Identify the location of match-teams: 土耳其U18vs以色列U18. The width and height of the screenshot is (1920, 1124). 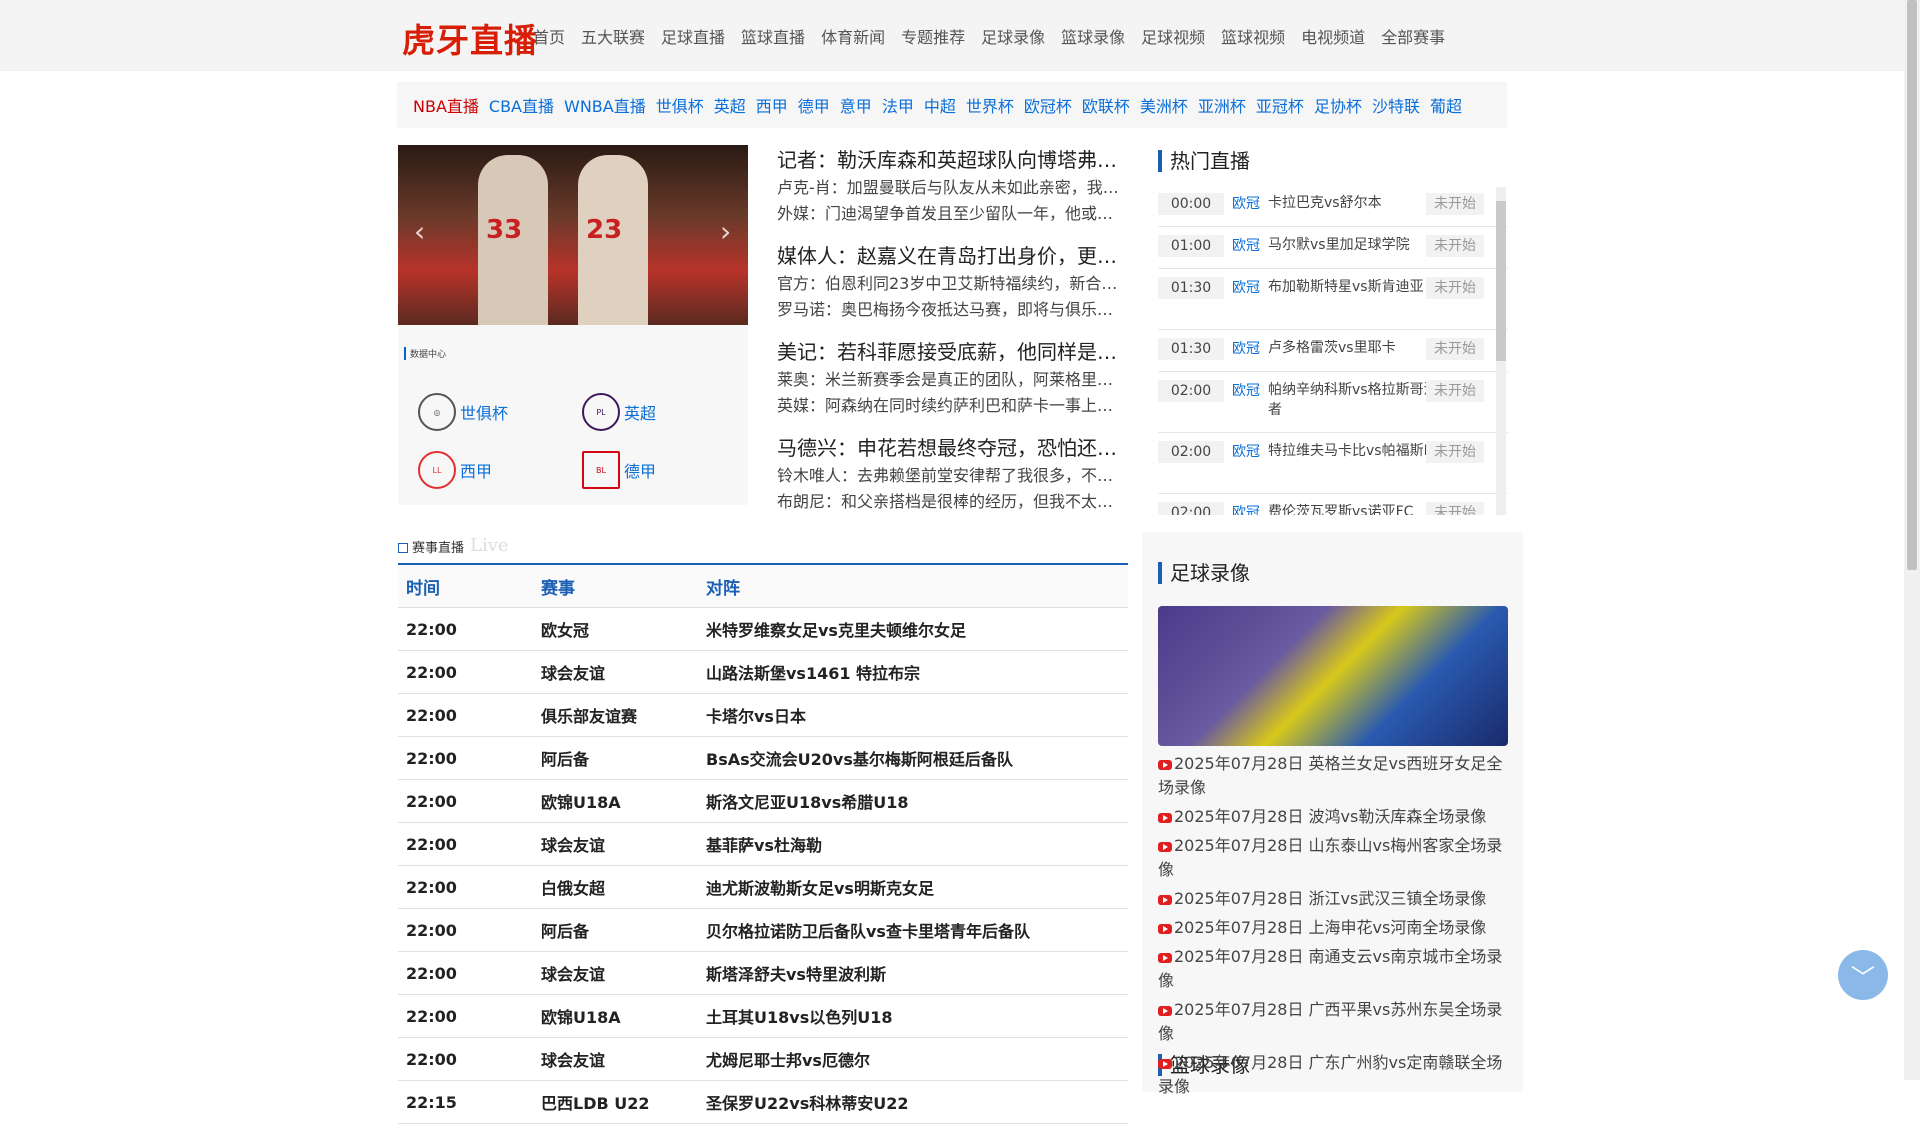
(913, 1016).